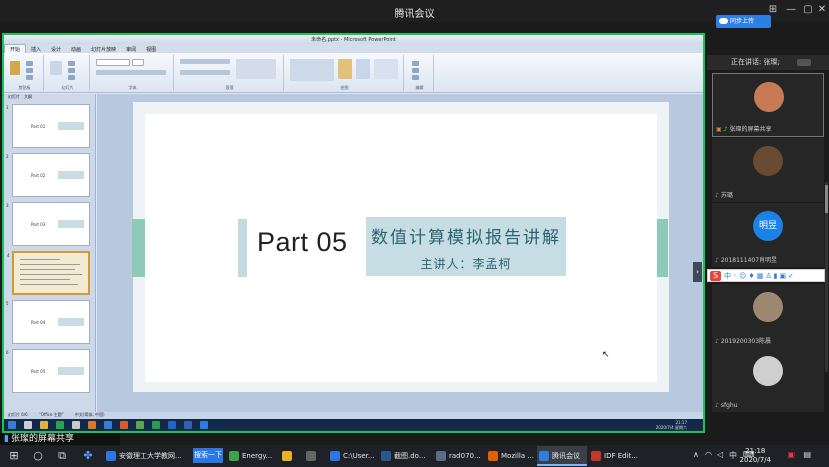  Describe the element at coordinates (38, 322) in the screenshot. I see `thumbnail-title: Part 04` at that location.